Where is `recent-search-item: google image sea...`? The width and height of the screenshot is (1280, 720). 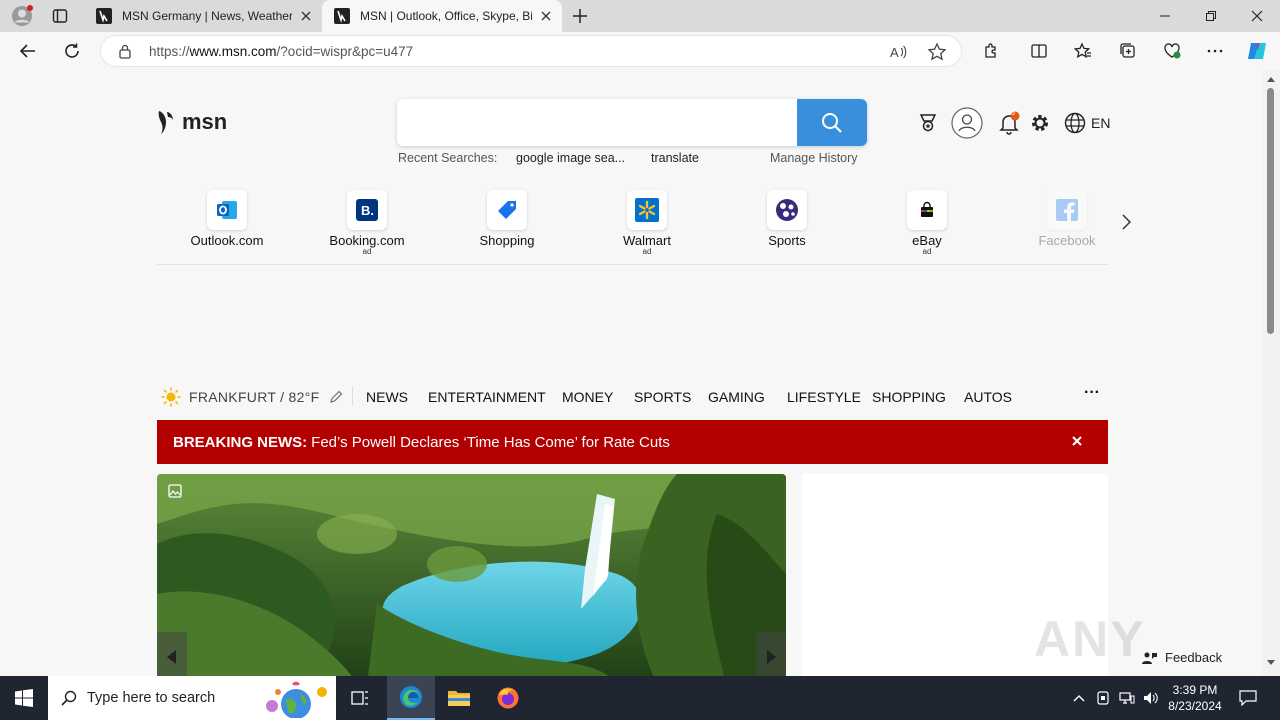 recent-search-item: google image sea... is located at coordinates (570, 158).